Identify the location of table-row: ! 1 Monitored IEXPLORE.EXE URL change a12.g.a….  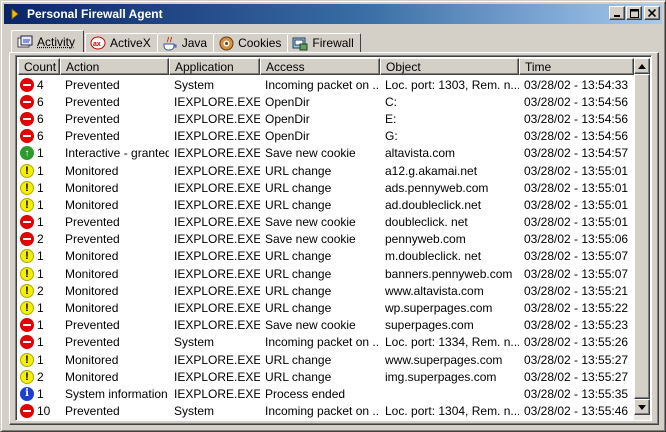
(326, 170).